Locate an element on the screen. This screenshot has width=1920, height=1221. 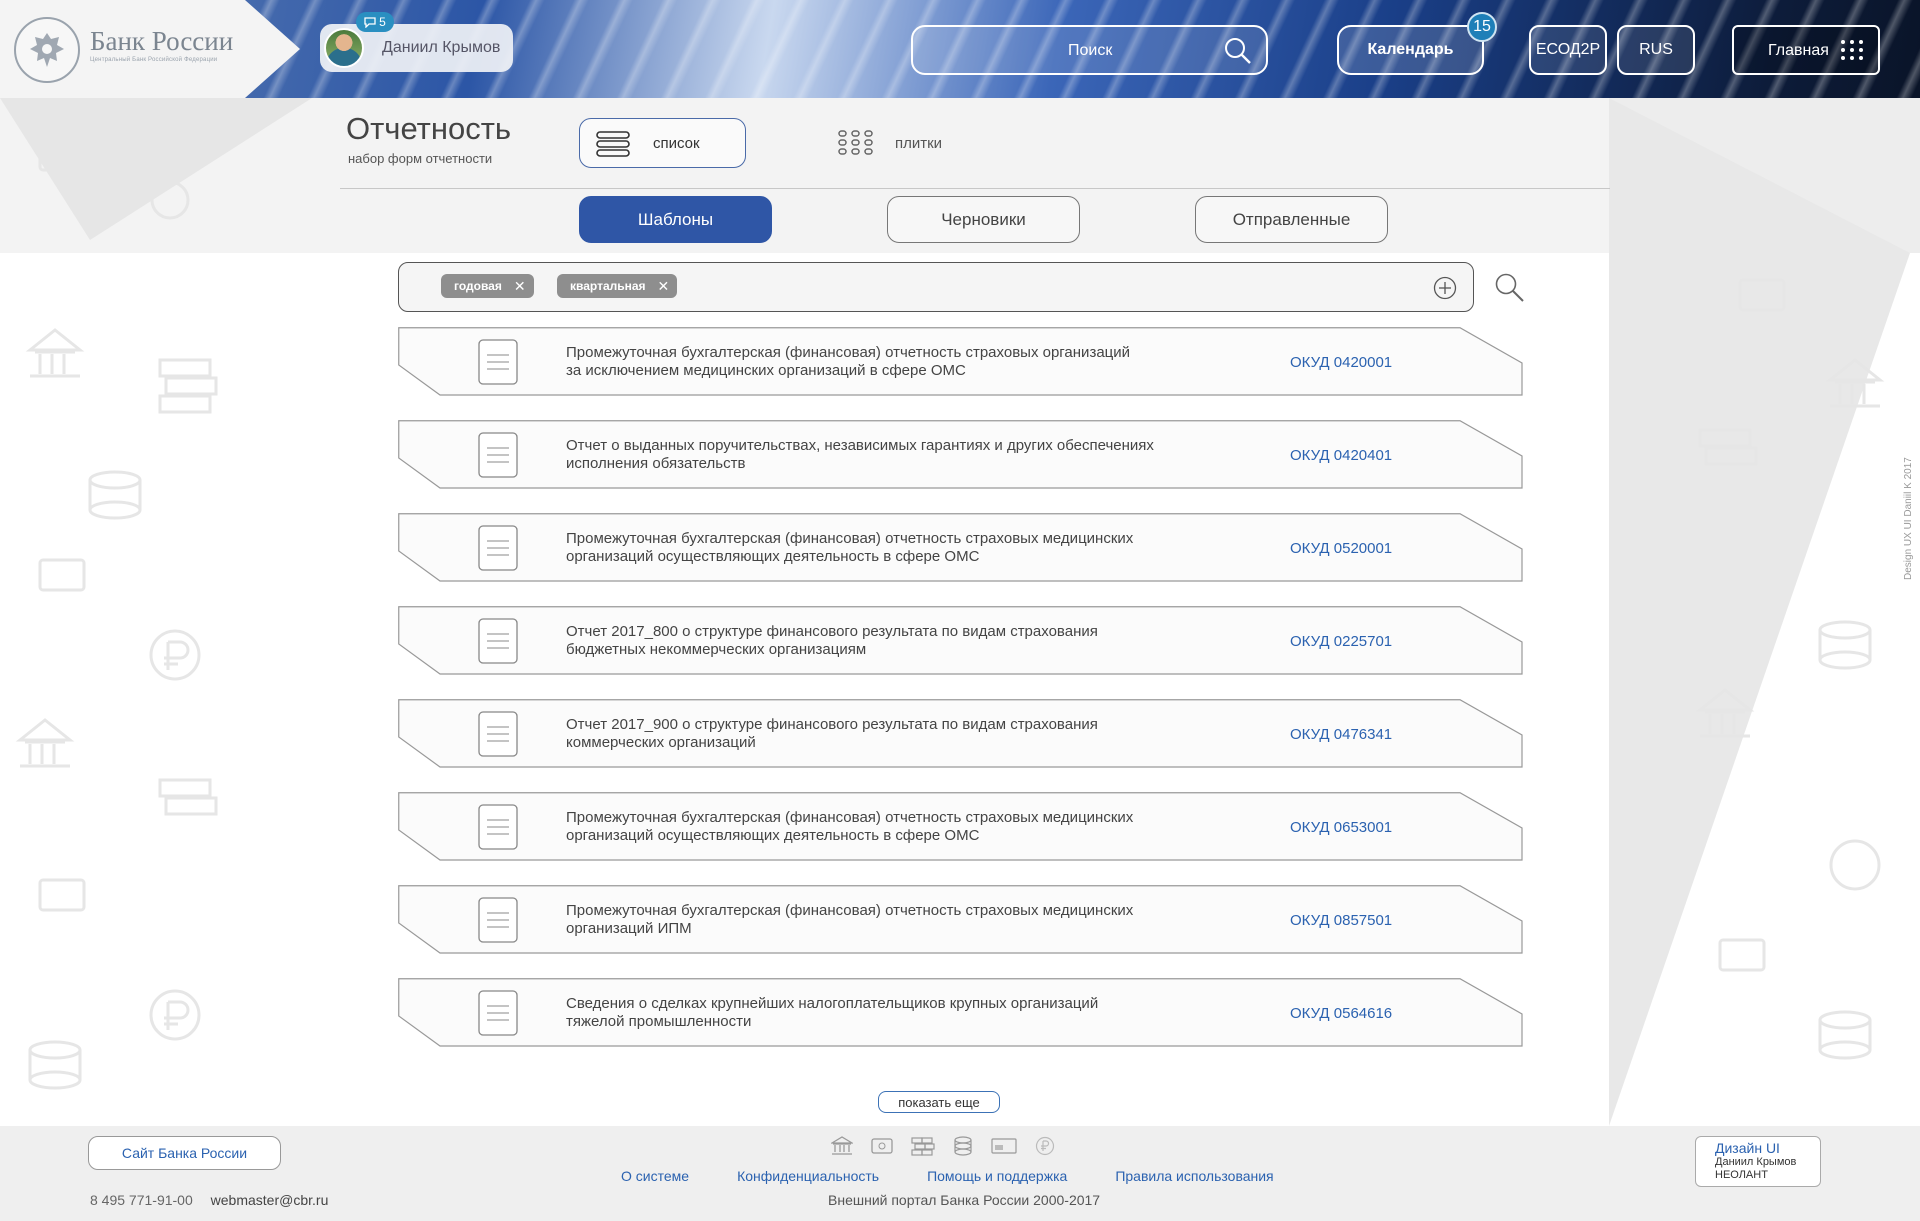
list-icon is located at coordinates (613, 144).